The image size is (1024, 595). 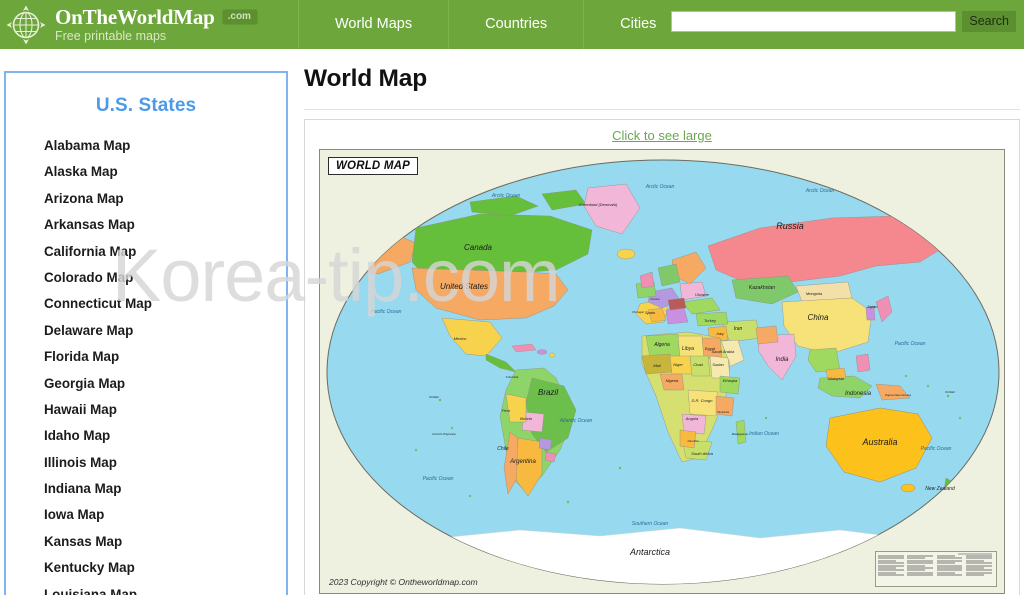 I want to click on map-label: Tanzania, so click(x=723, y=412).